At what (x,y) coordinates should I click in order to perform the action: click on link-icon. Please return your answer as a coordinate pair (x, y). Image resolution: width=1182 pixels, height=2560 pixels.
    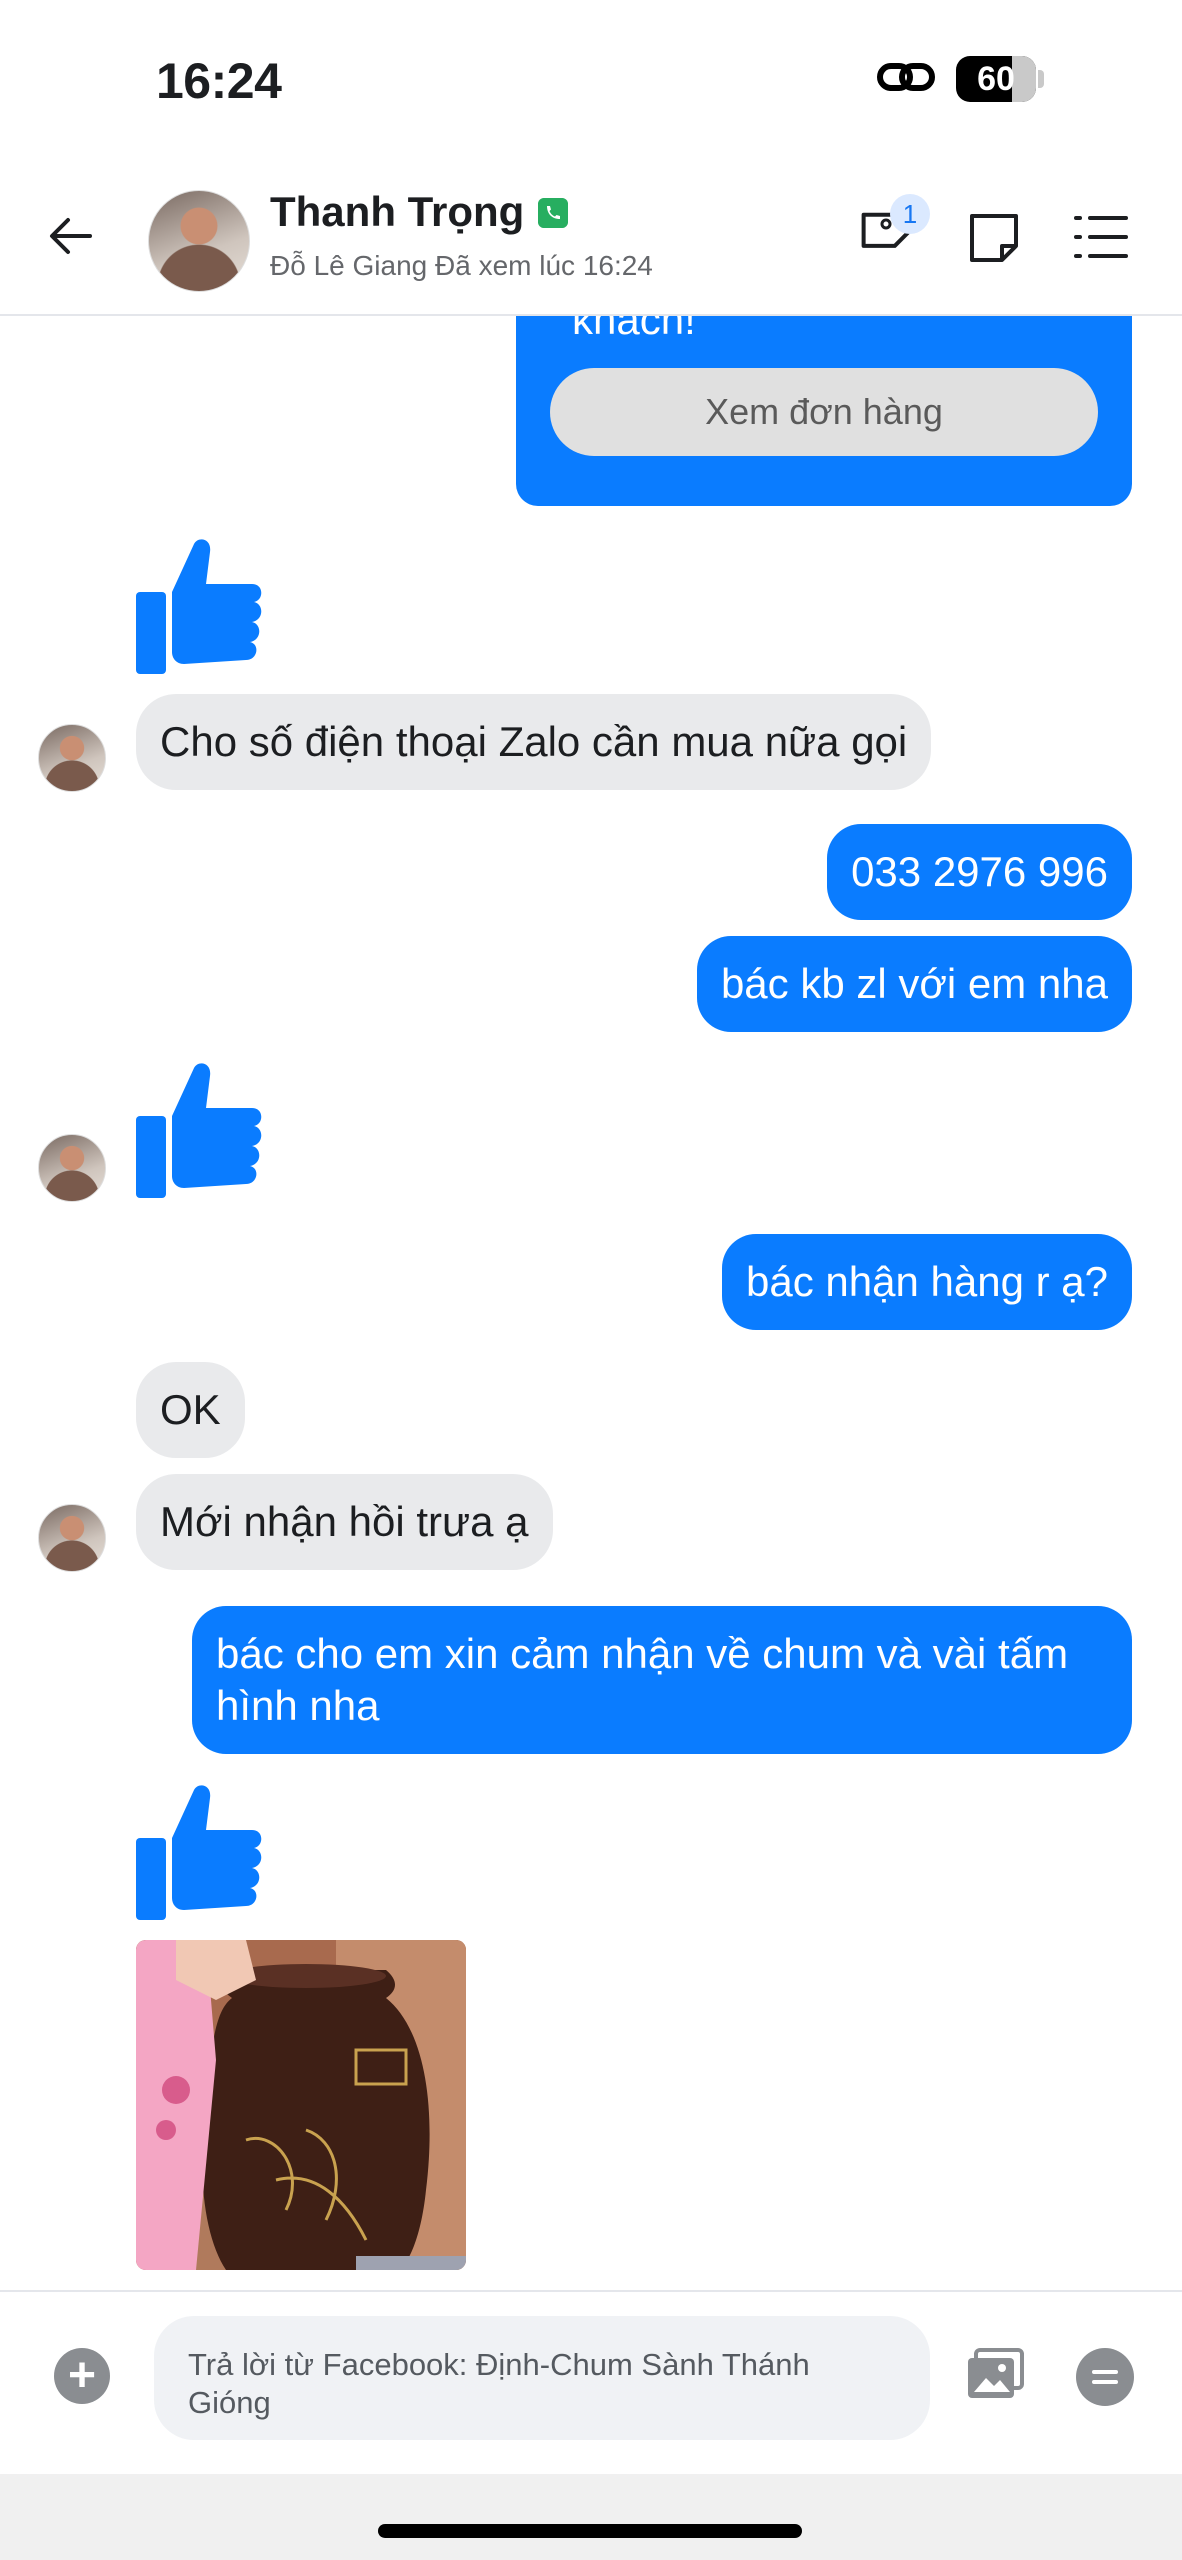
    Looking at the image, I should click on (906, 77).